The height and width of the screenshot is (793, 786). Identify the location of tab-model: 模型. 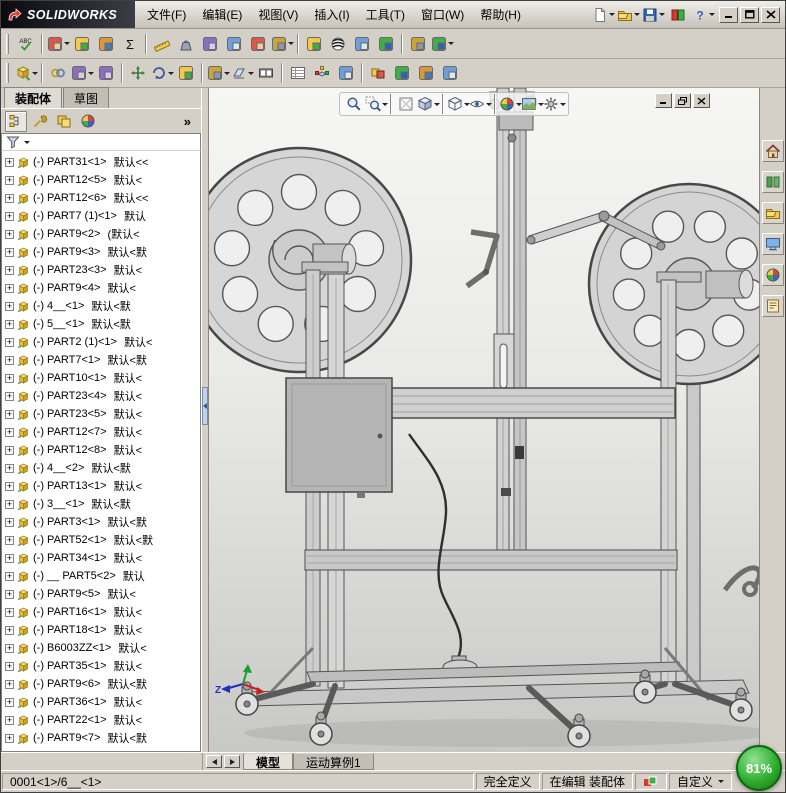
(268, 761).